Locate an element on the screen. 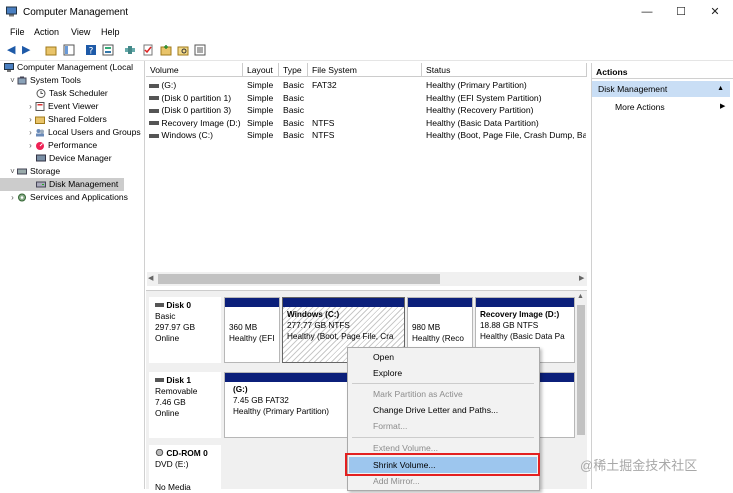 The image size is (733, 493). forward-icon: ▶ is located at coordinates (26, 50).